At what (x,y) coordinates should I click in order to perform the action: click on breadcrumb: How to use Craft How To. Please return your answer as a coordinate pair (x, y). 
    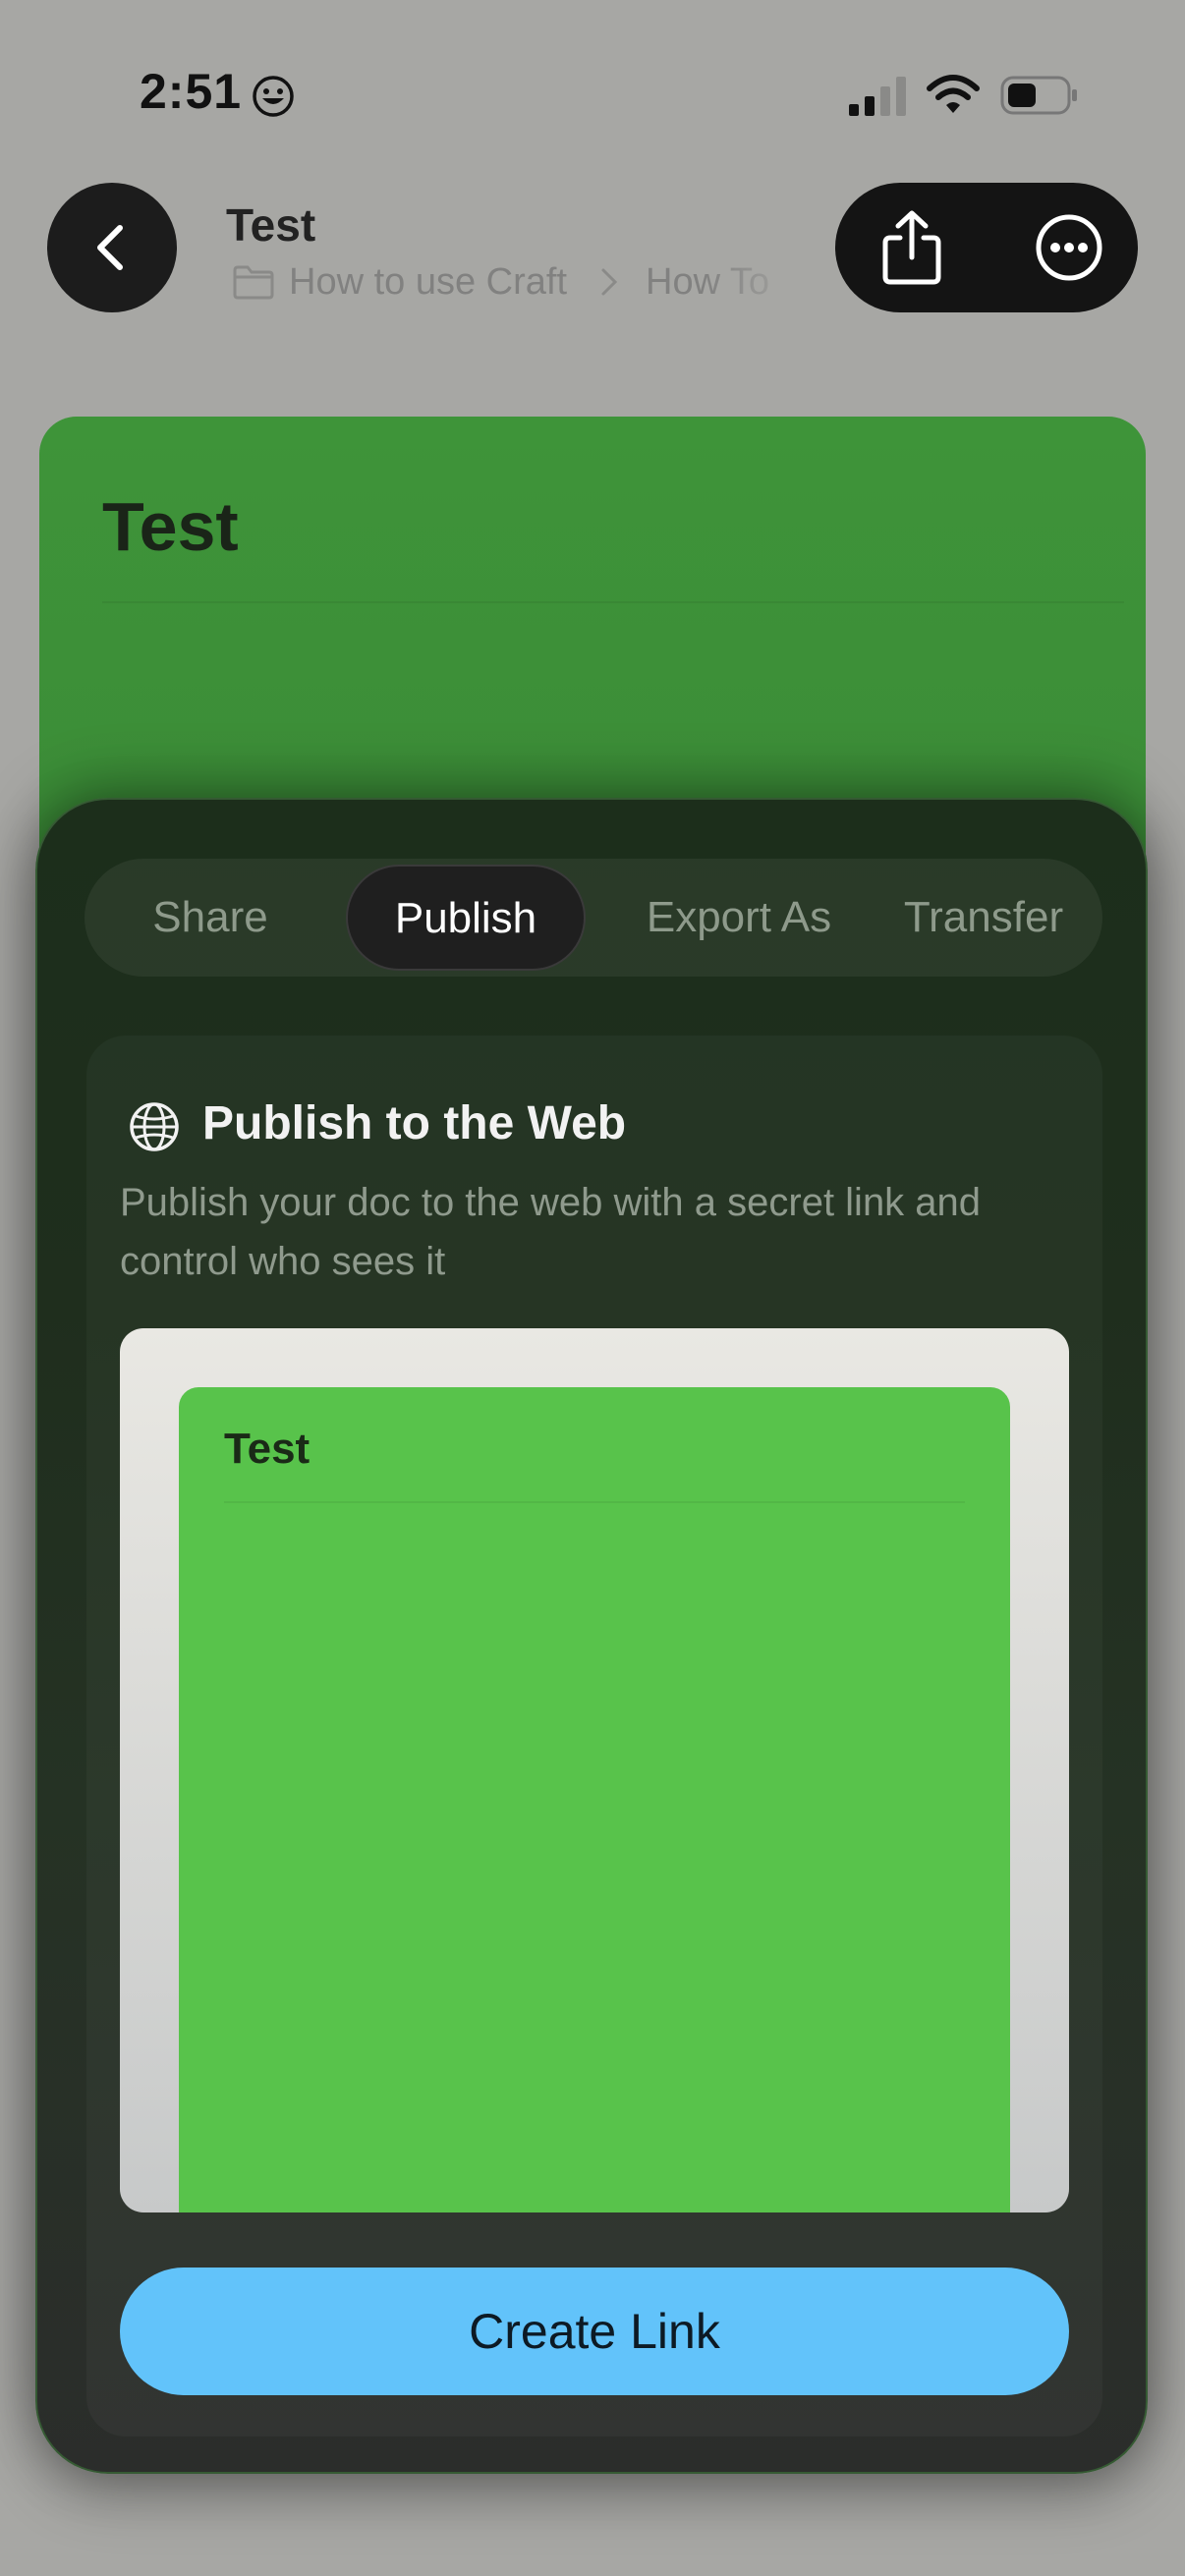
    Looking at the image, I should click on (519, 282).